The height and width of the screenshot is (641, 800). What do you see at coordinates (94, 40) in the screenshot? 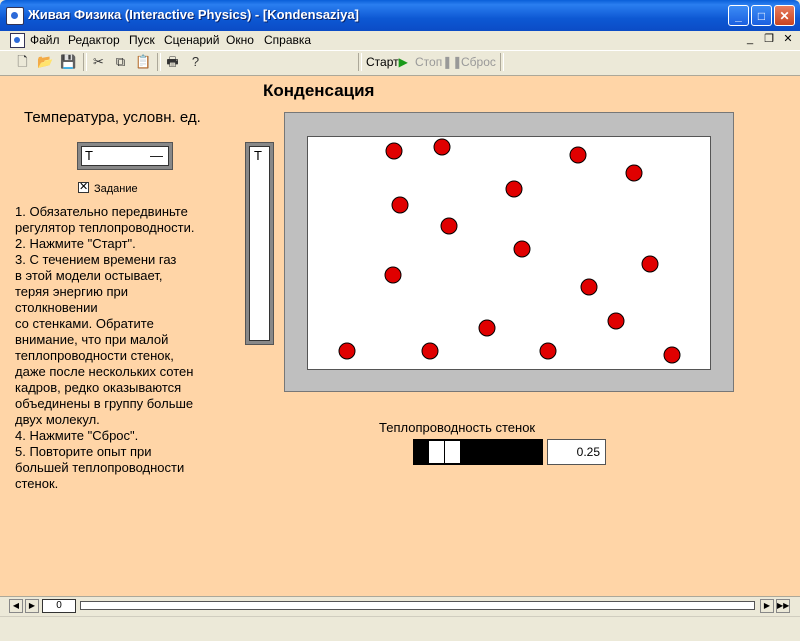
I see `menu-edit: Редактор` at bounding box center [94, 40].